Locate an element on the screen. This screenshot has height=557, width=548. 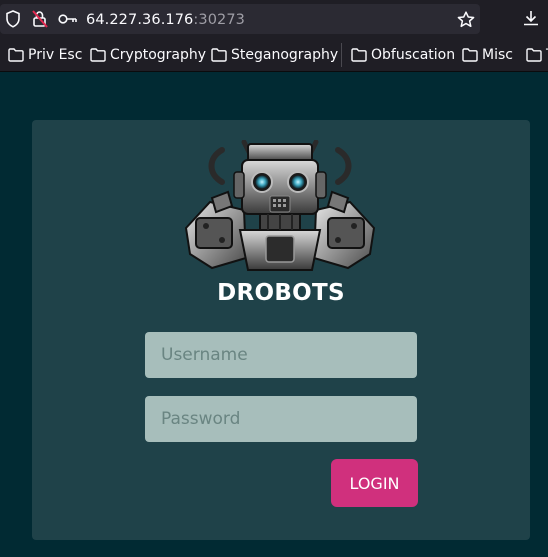
bookmark-misc: Misc is located at coordinates (487, 55).